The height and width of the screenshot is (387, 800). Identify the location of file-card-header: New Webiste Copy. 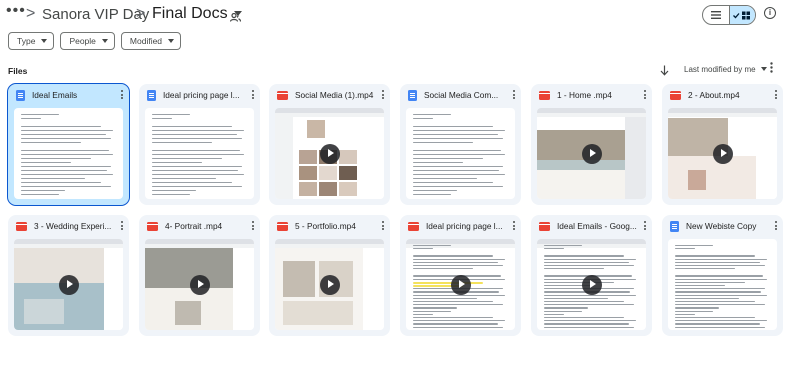
(722, 226).